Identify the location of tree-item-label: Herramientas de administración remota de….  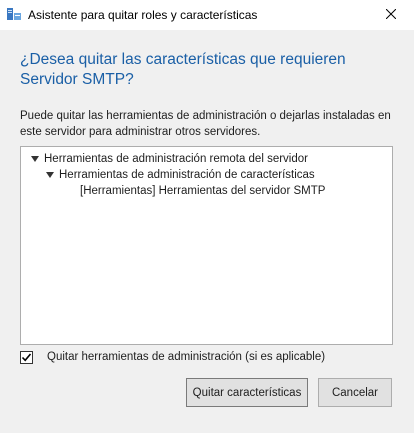
(176, 159).